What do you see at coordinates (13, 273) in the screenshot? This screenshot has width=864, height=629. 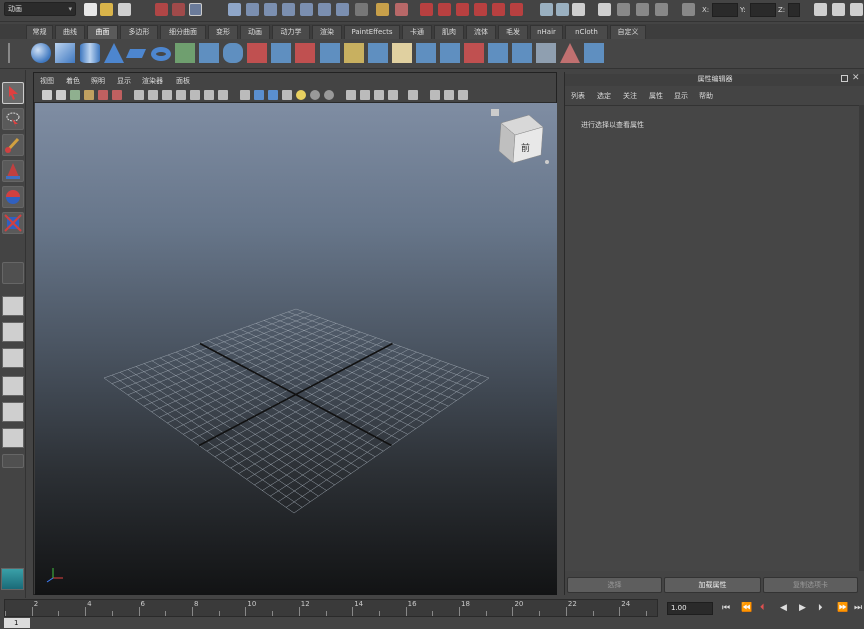 I see `last-tool-slot` at bounding box center [13, 273].